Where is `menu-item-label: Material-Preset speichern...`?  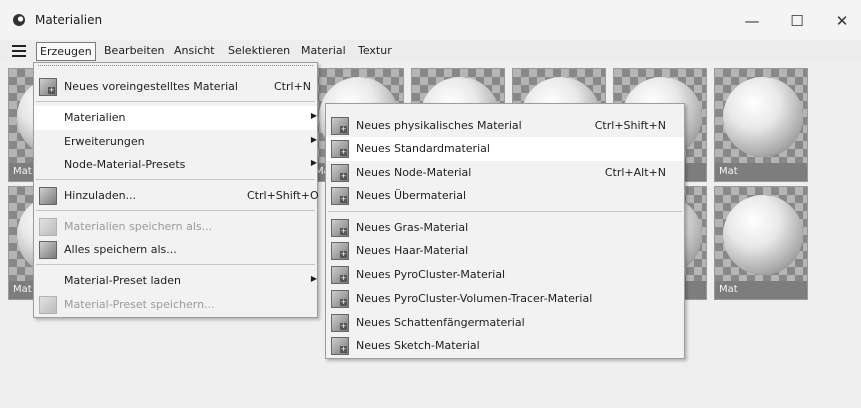
menu-item-label: Material-Preset speichern... is located at coordinates (139, 304).